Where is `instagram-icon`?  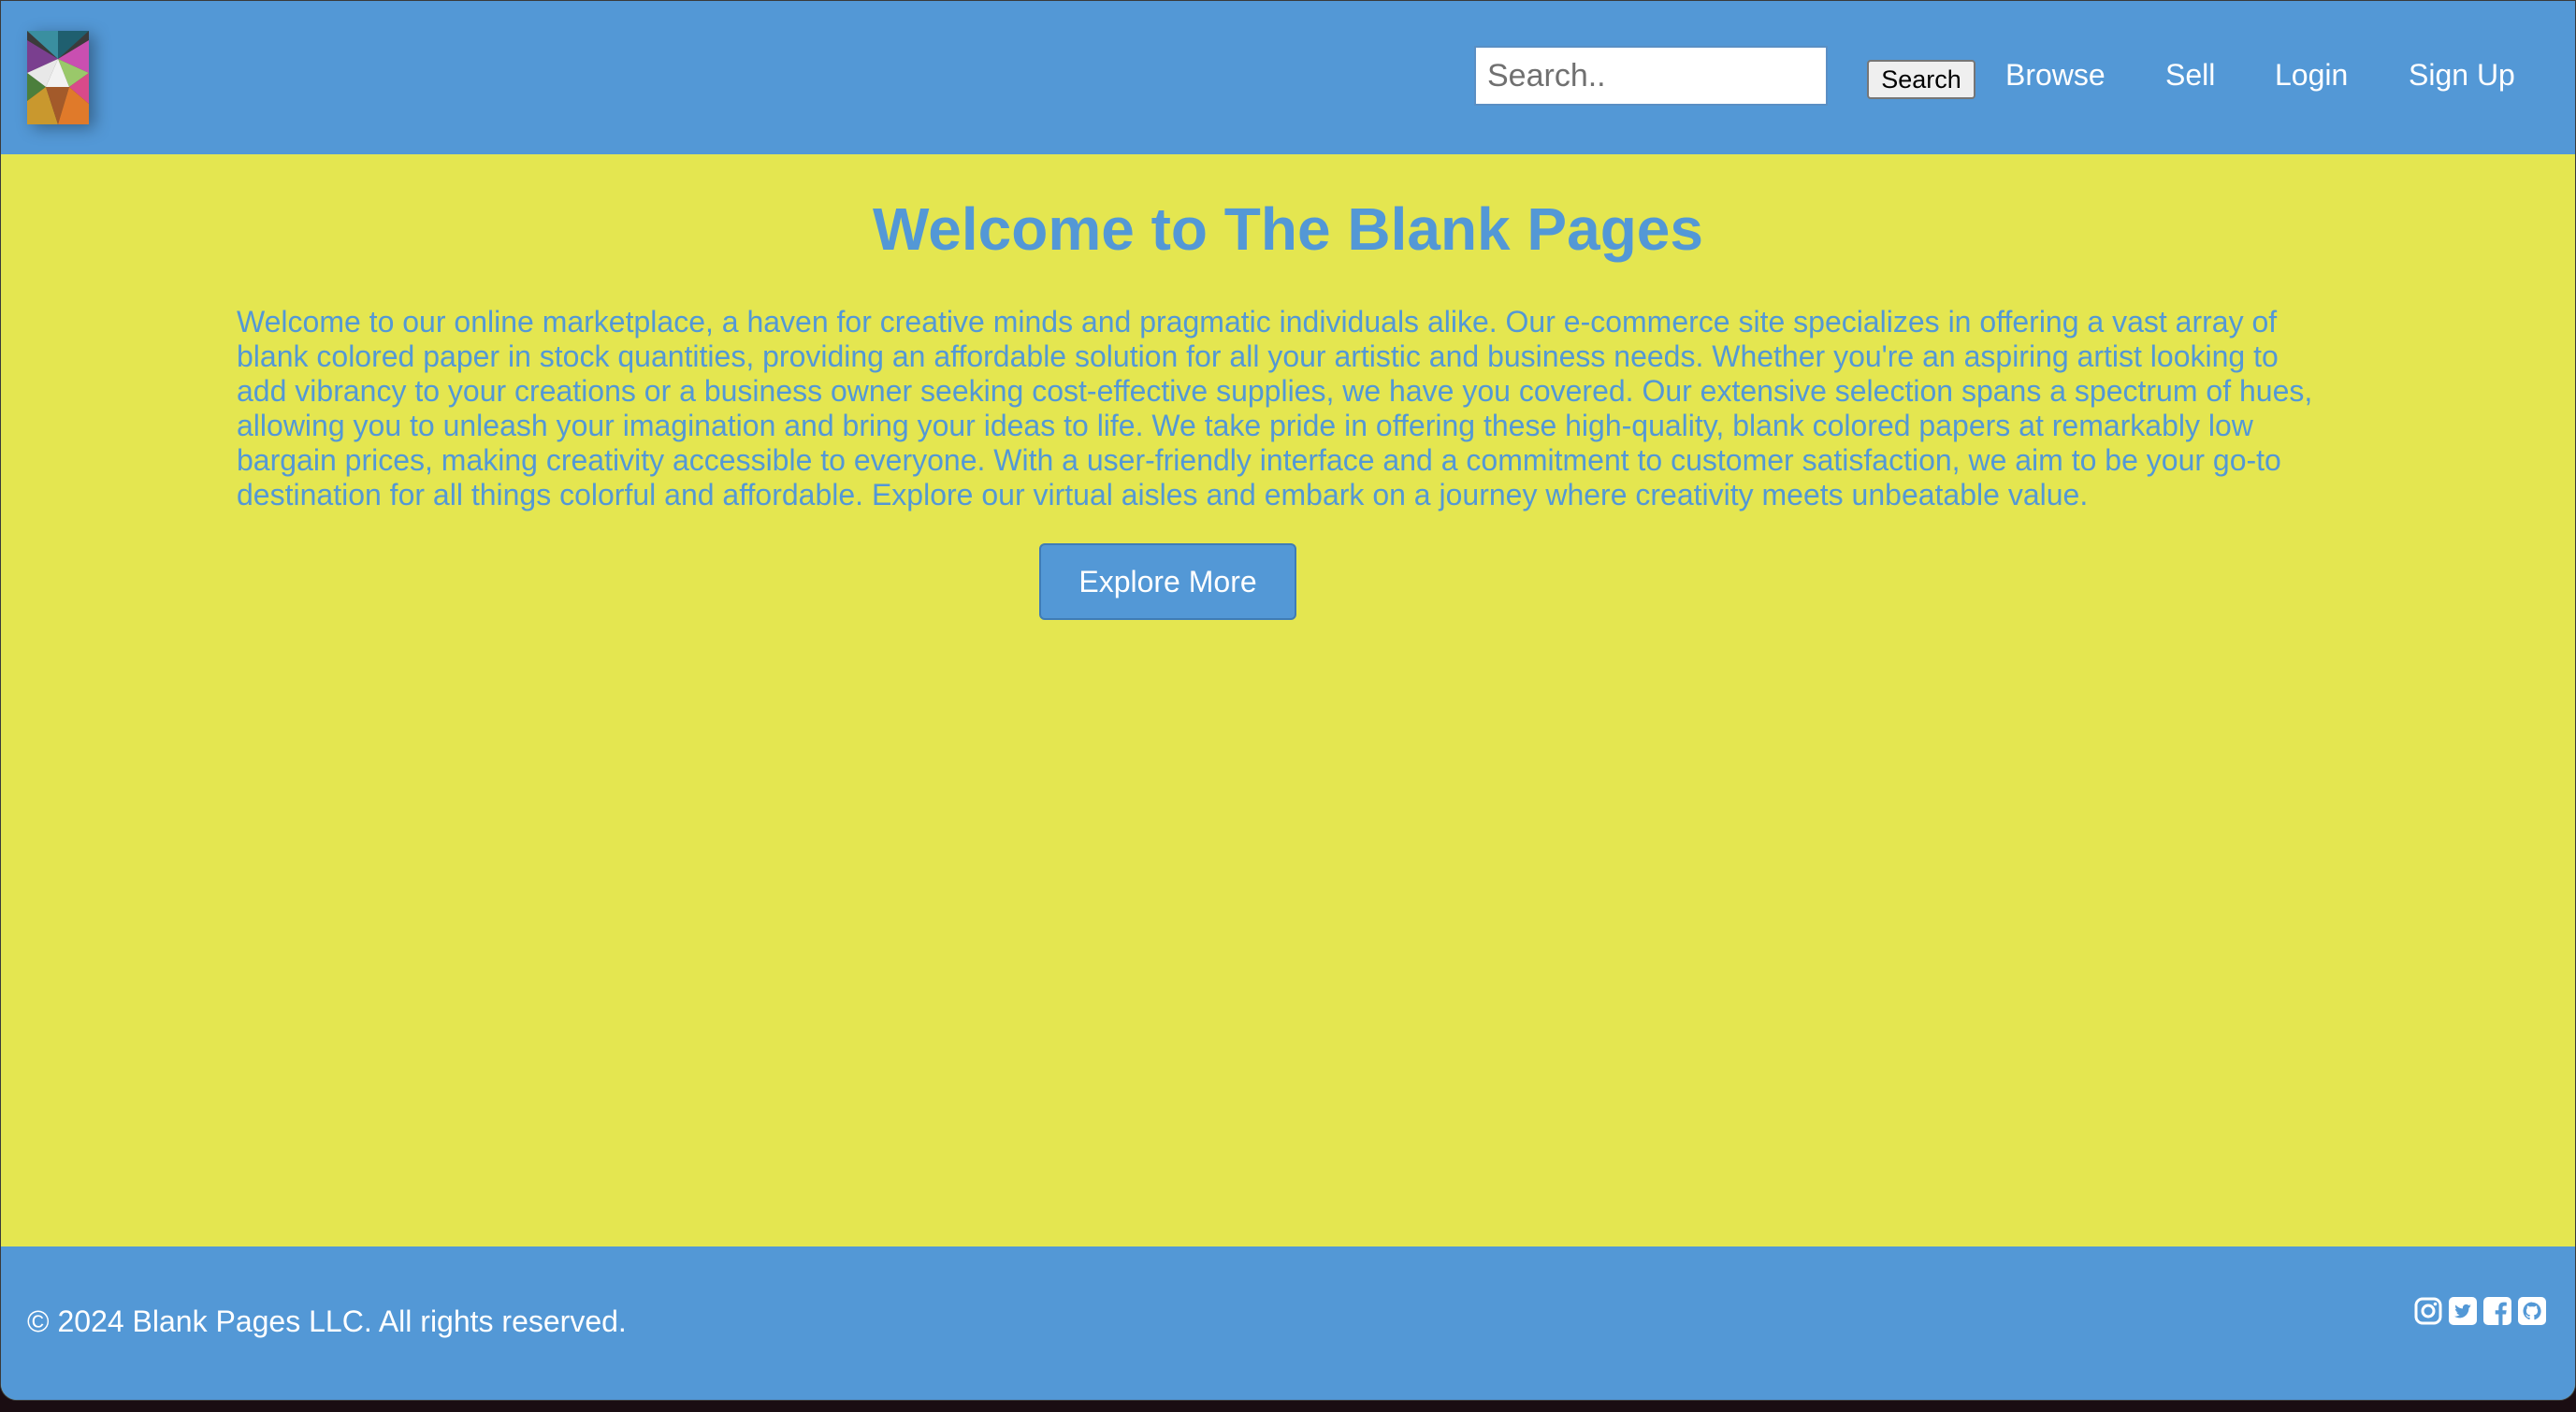
instagram-icon is located at coordinates (2428, 1311).